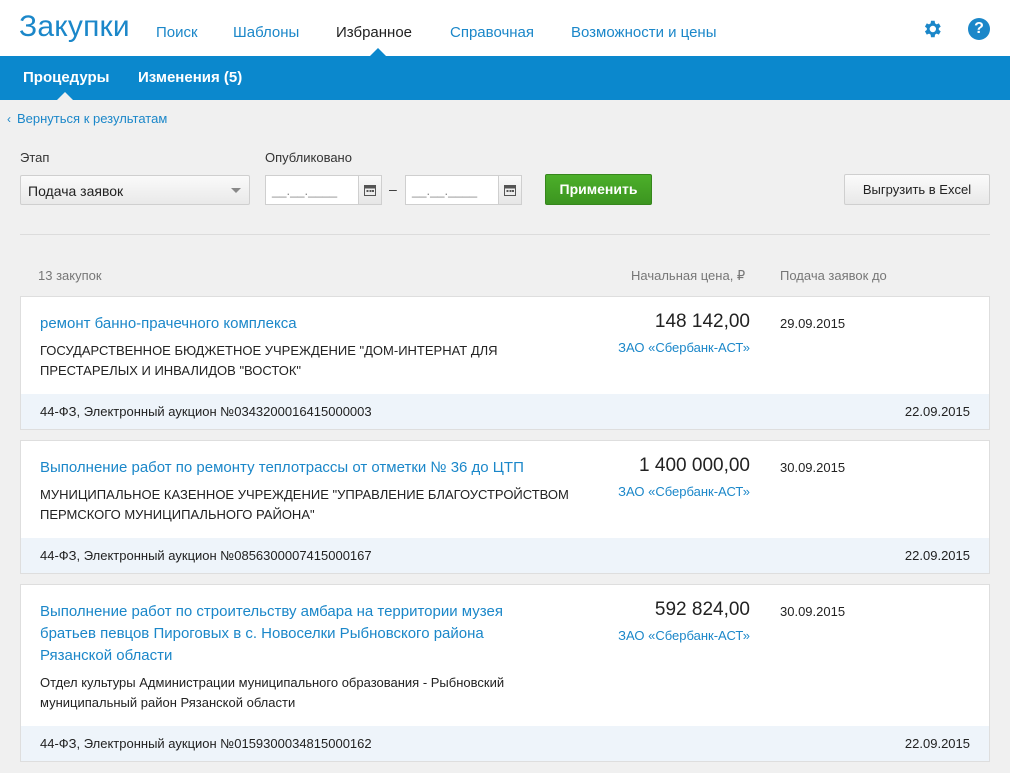 This screenshot has height=773, width=1010. I want to click on divider, so click(505, 234).